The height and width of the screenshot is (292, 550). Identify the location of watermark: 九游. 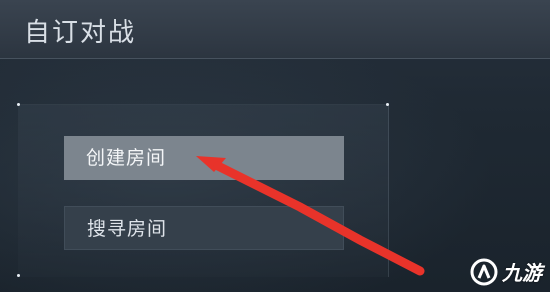
(506, 271).